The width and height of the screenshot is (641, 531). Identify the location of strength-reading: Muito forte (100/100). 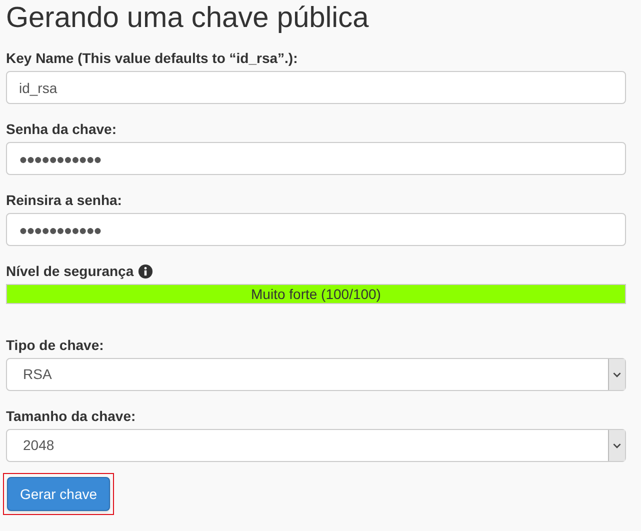
(316, 294).